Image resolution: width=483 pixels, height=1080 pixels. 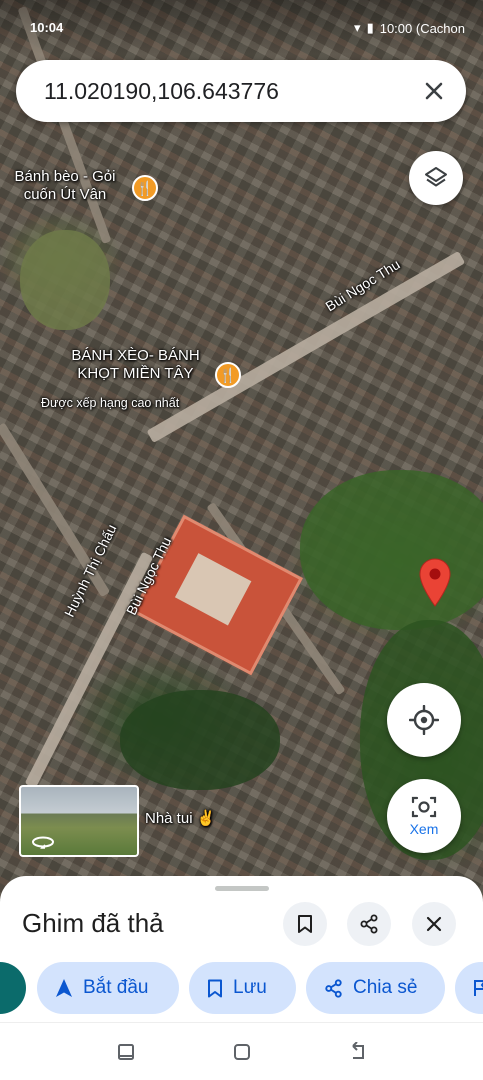 I want to click on sheet-drag-handle, so click(x=242, y=888).